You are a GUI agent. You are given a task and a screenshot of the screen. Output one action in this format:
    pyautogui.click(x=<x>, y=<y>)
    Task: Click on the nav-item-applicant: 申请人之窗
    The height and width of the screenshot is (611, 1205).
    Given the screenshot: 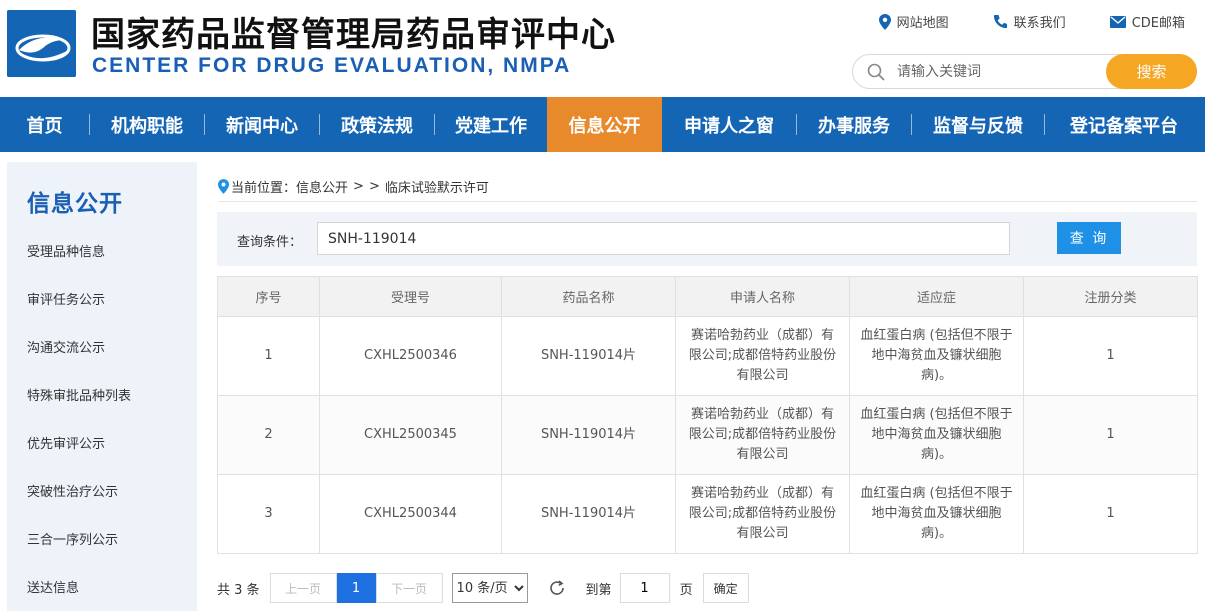 What is the action you would take?
    pyautogui.click(x=729, y=124)
    